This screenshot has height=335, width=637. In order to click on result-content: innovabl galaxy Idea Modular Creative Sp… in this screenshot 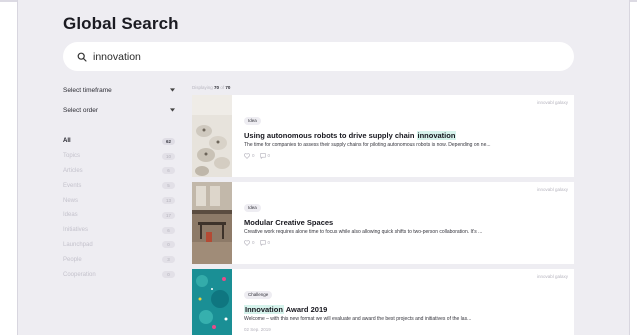, I will do `click(403, 223)`.